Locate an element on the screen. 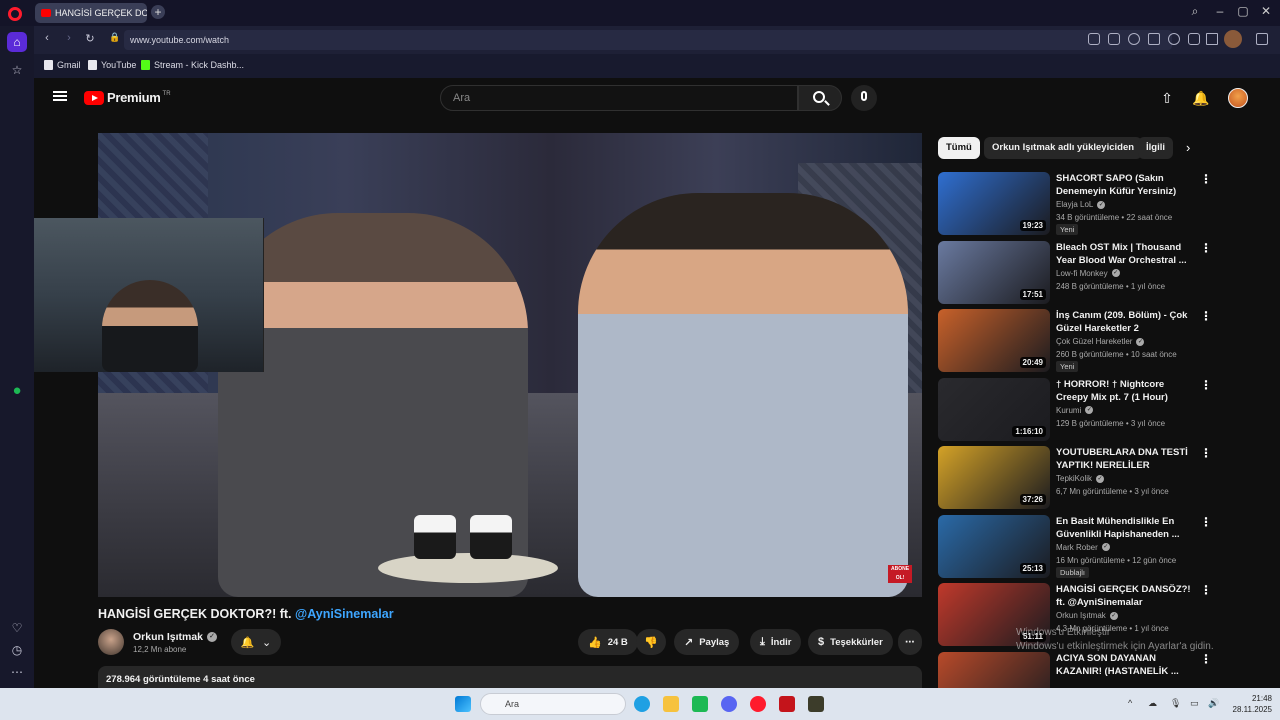 This screenshot has height=720, width=1280. mention-link: @AyniSinemalar is located at coordinates (344, 614).